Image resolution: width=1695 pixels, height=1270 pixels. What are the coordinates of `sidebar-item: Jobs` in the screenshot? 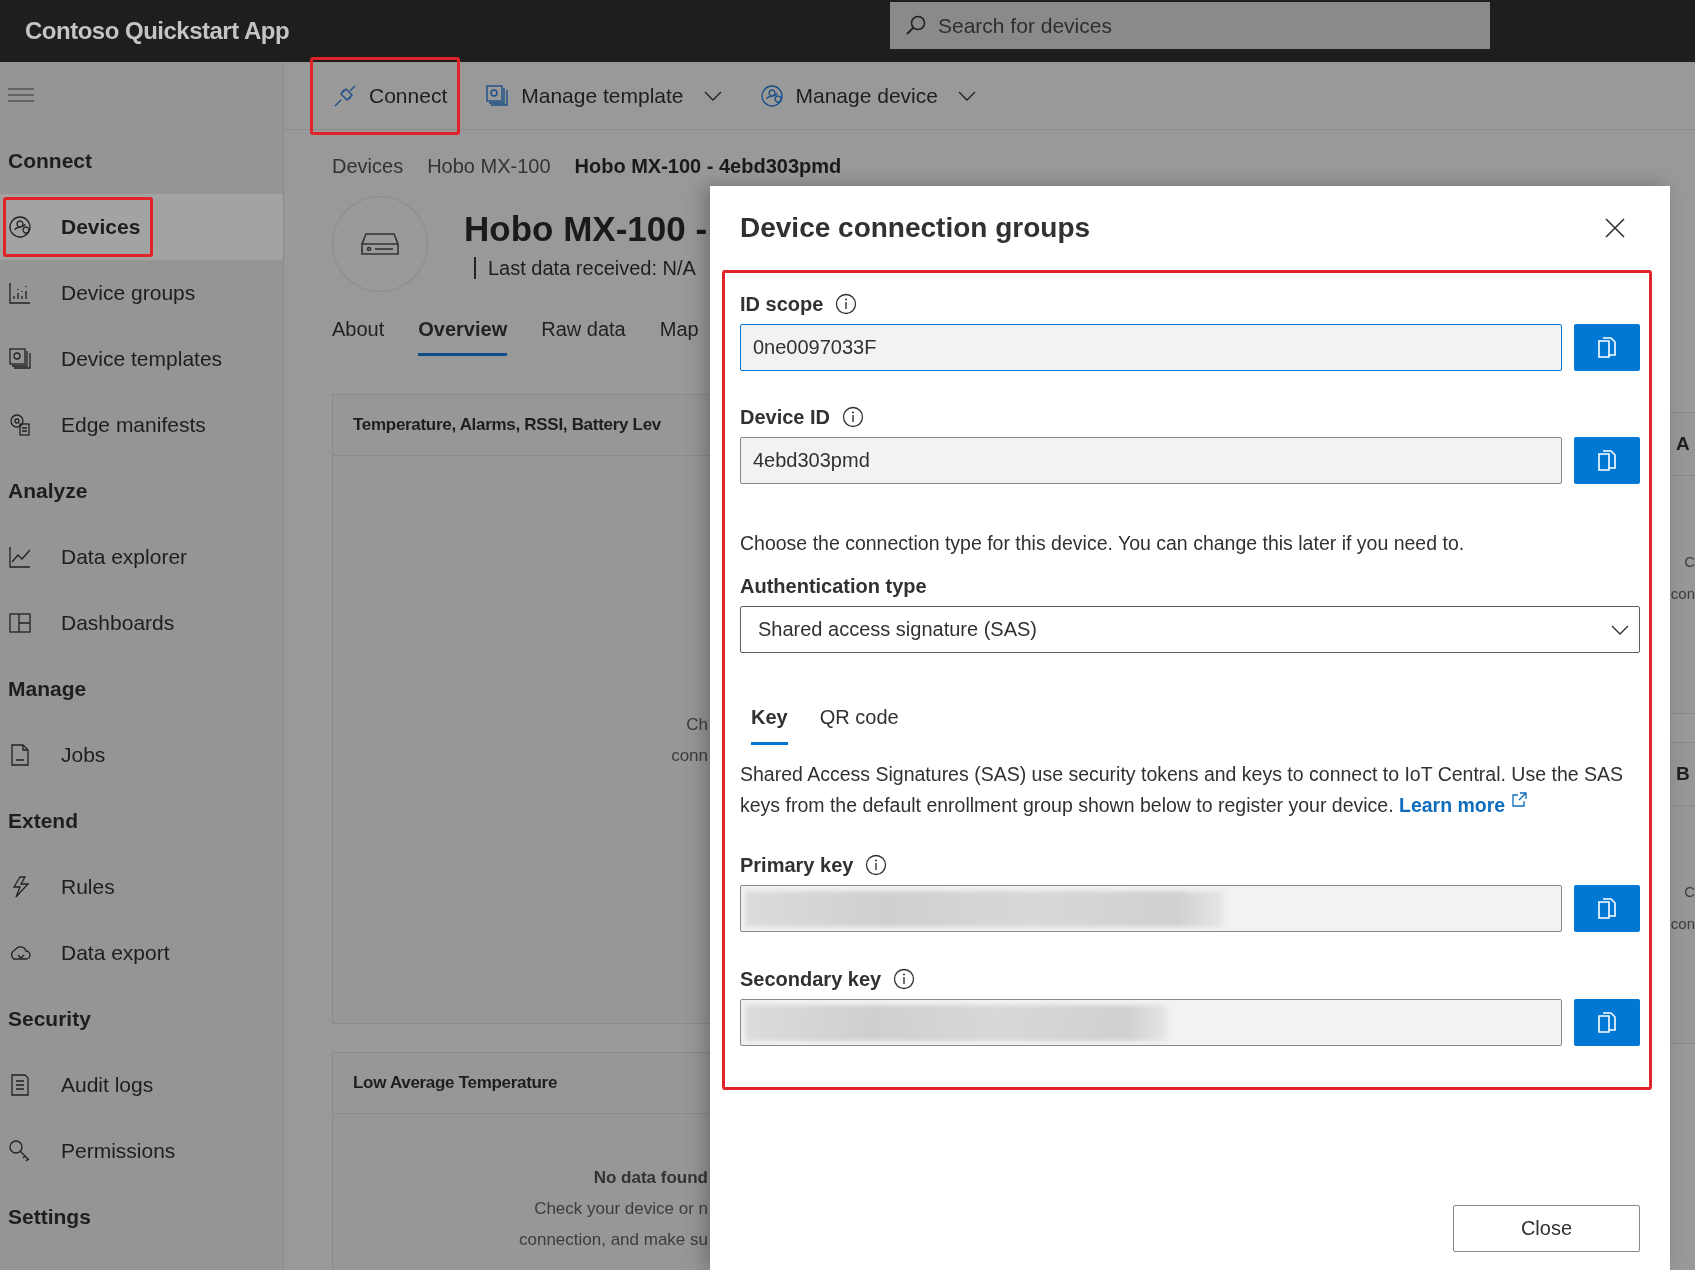 It's located at (141, 755).